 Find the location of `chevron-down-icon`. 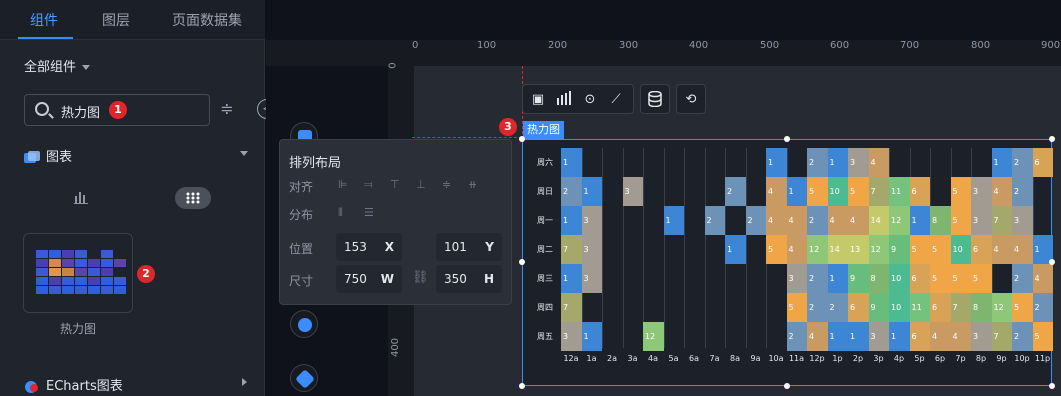

chevron-down-icon is located at coordinates (244, 153).